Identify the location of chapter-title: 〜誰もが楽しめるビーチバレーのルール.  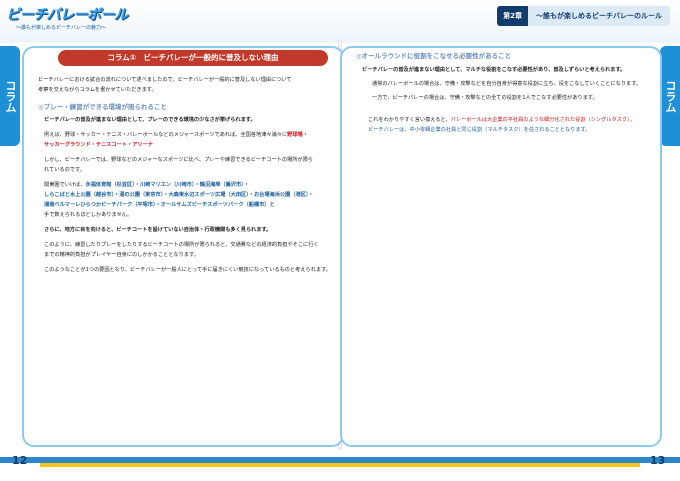
(599, 16).